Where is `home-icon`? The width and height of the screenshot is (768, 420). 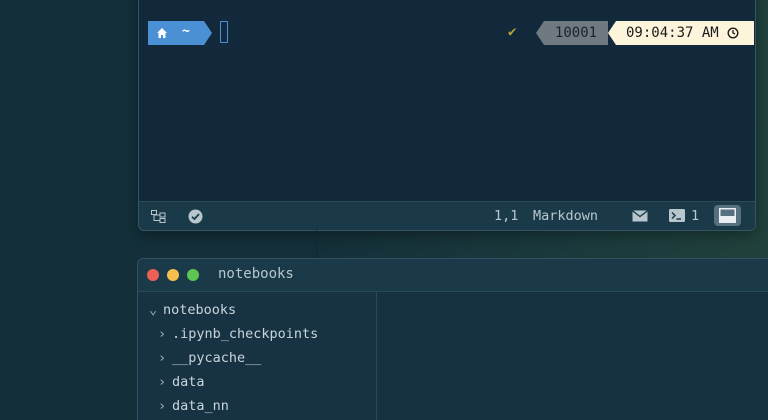
home-icon is located at coordinates (162, 33).